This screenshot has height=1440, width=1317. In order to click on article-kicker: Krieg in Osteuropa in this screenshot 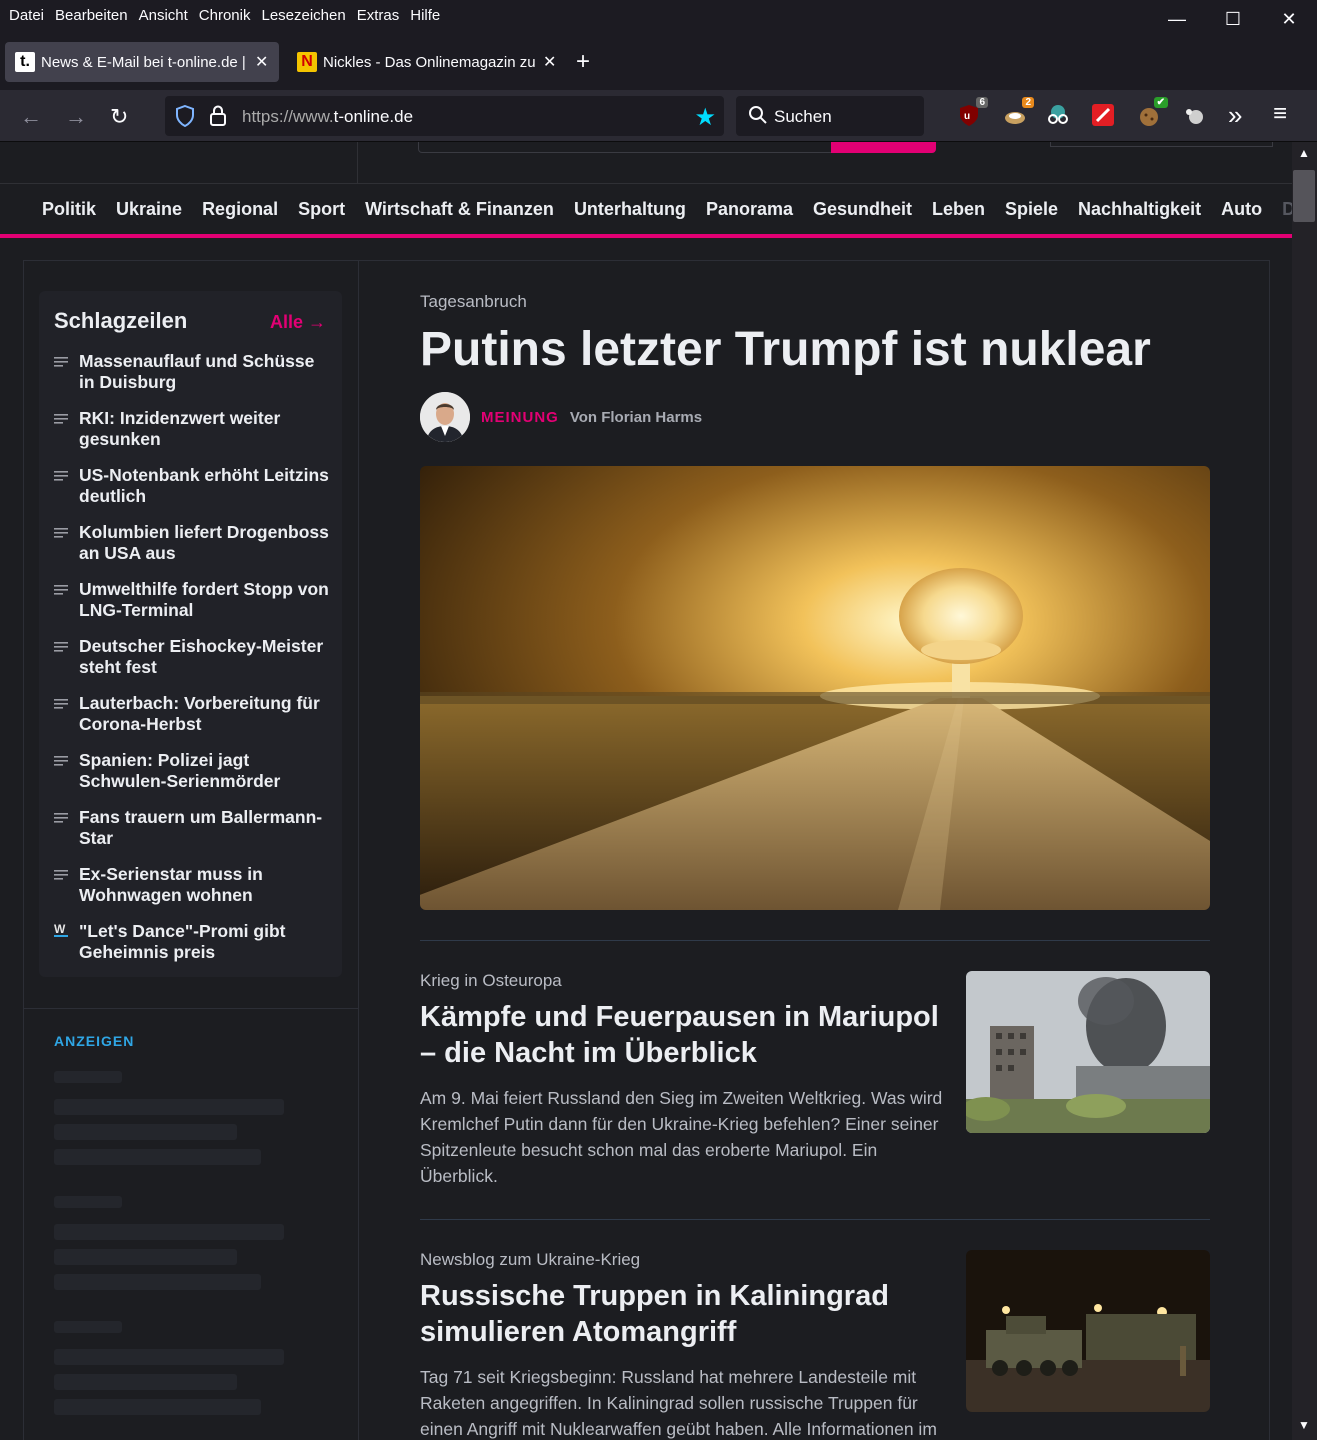, I will do `click(491, 980)`.